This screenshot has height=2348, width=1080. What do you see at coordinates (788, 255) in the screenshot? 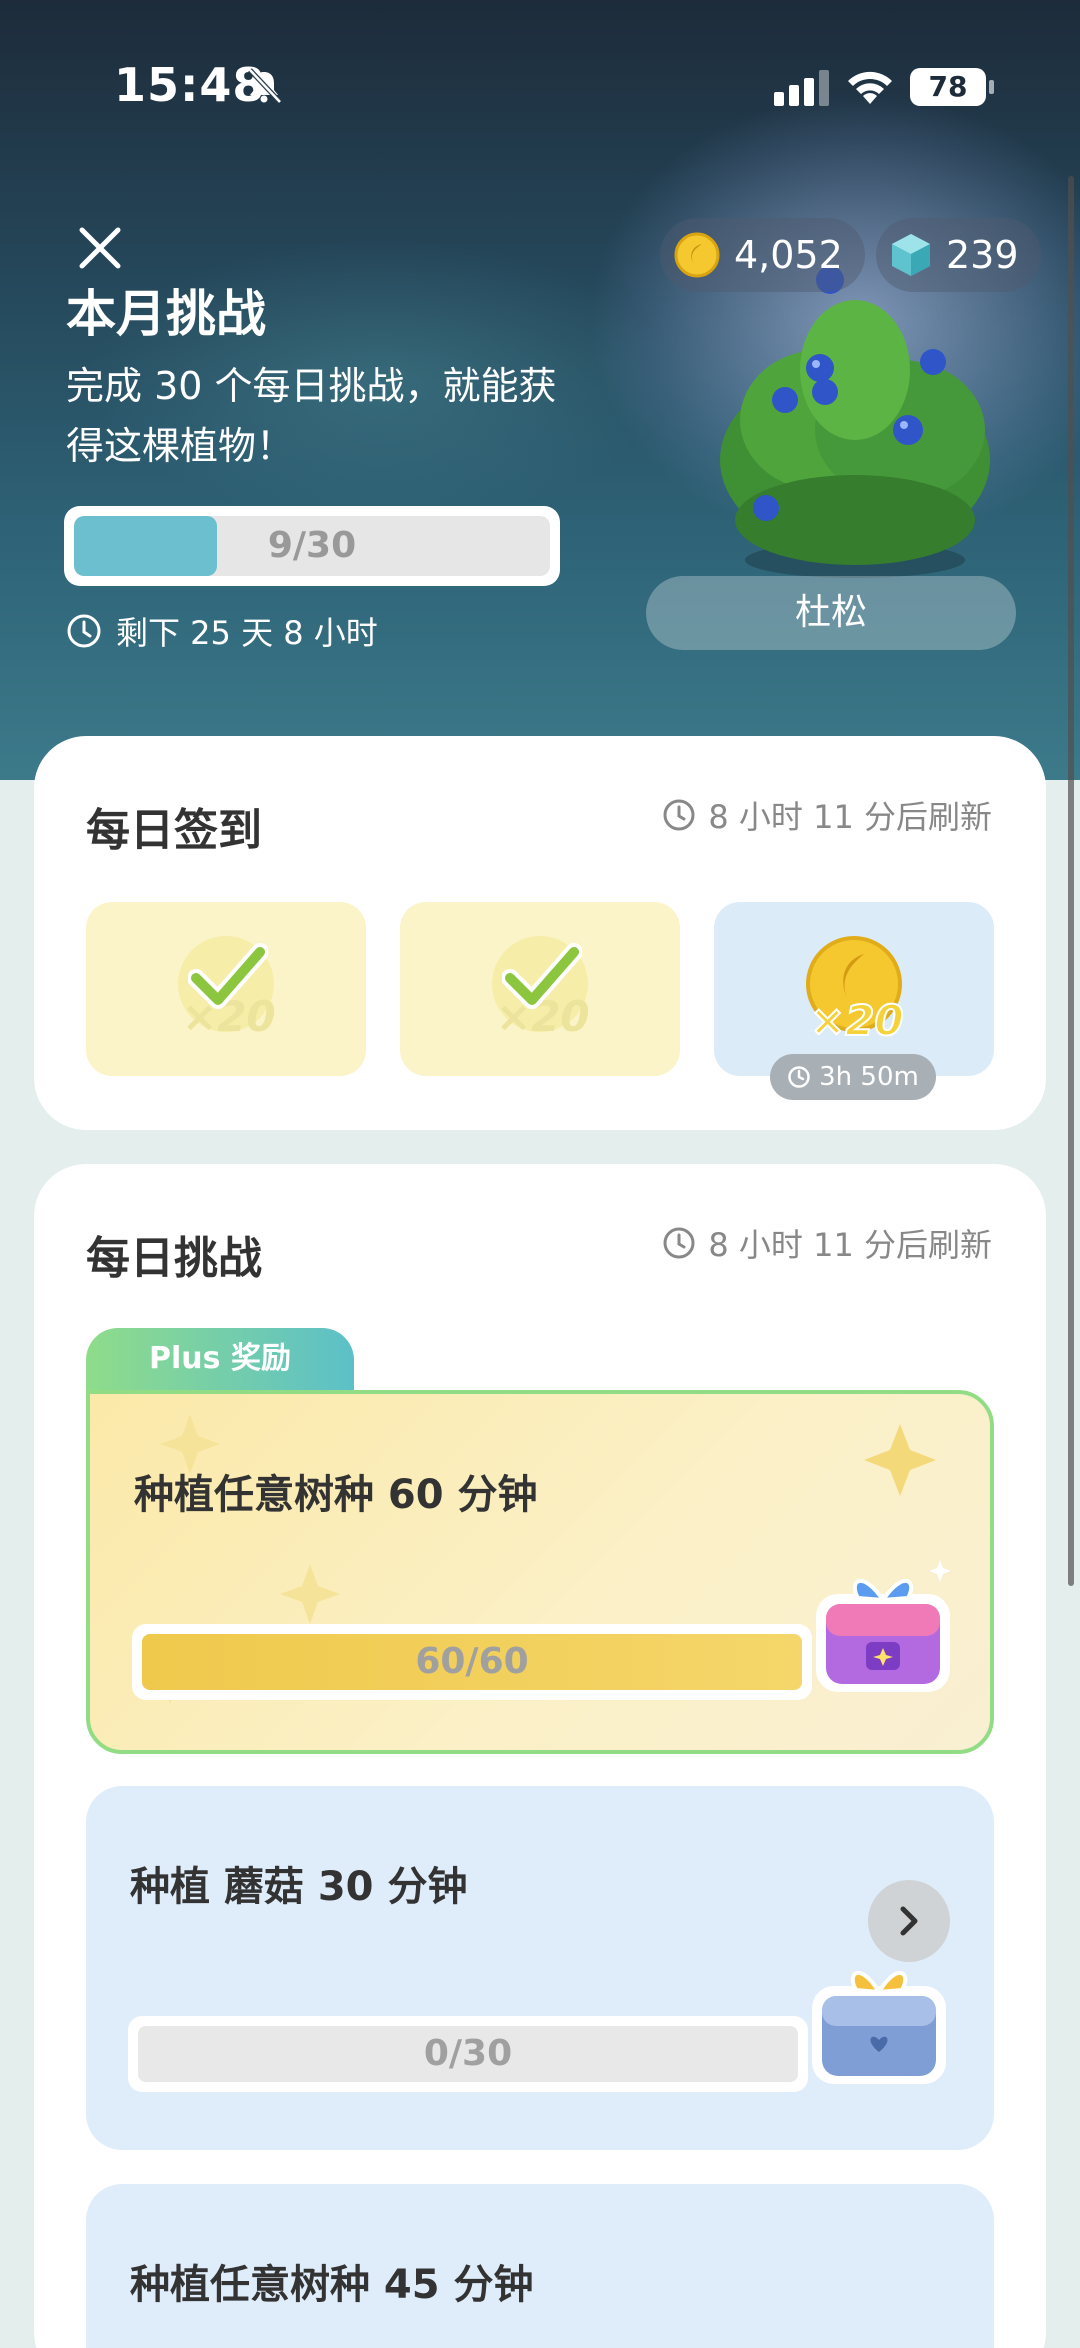
I see `coin-balance-text: 4,052` at bounding box center [788, 255].